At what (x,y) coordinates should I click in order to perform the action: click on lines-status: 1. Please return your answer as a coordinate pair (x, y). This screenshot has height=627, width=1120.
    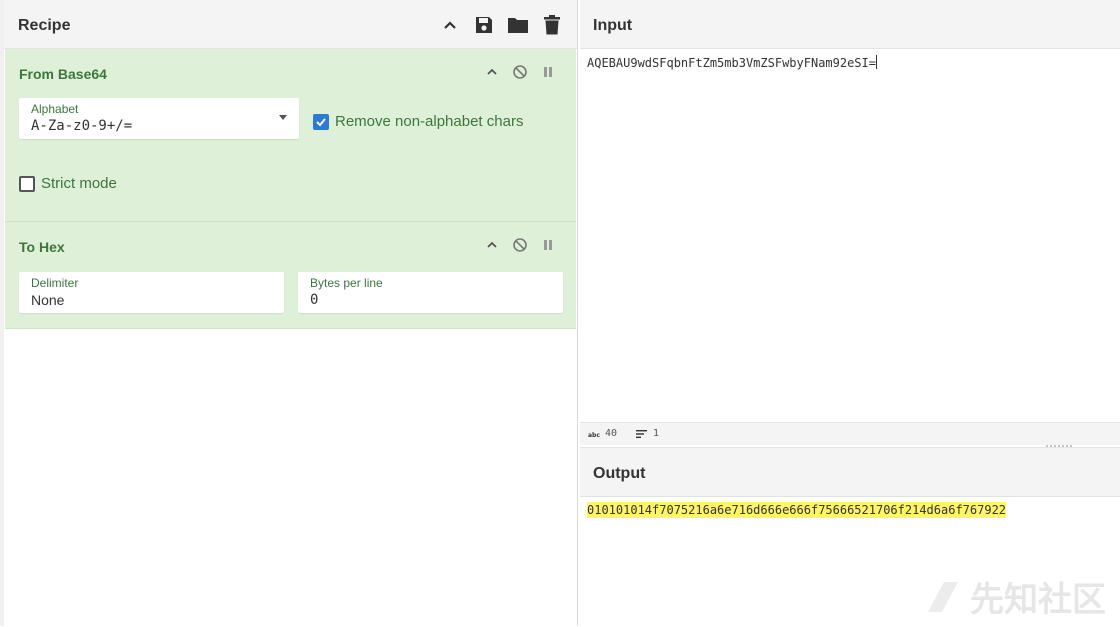
    Looking at the image, I should click on (647, 433).